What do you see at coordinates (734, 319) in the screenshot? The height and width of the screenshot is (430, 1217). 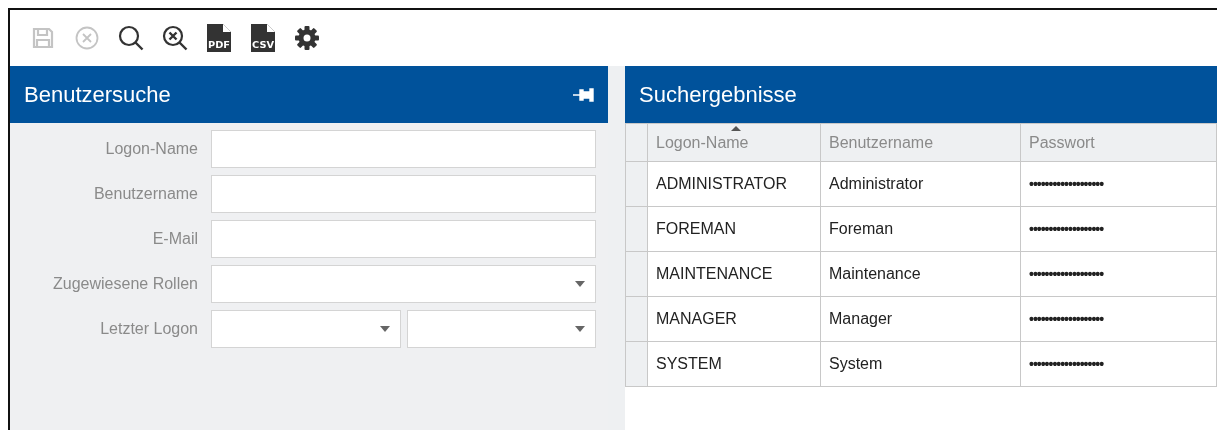 I see `table-cell: MANAGER` at bounding box center [734, 319].